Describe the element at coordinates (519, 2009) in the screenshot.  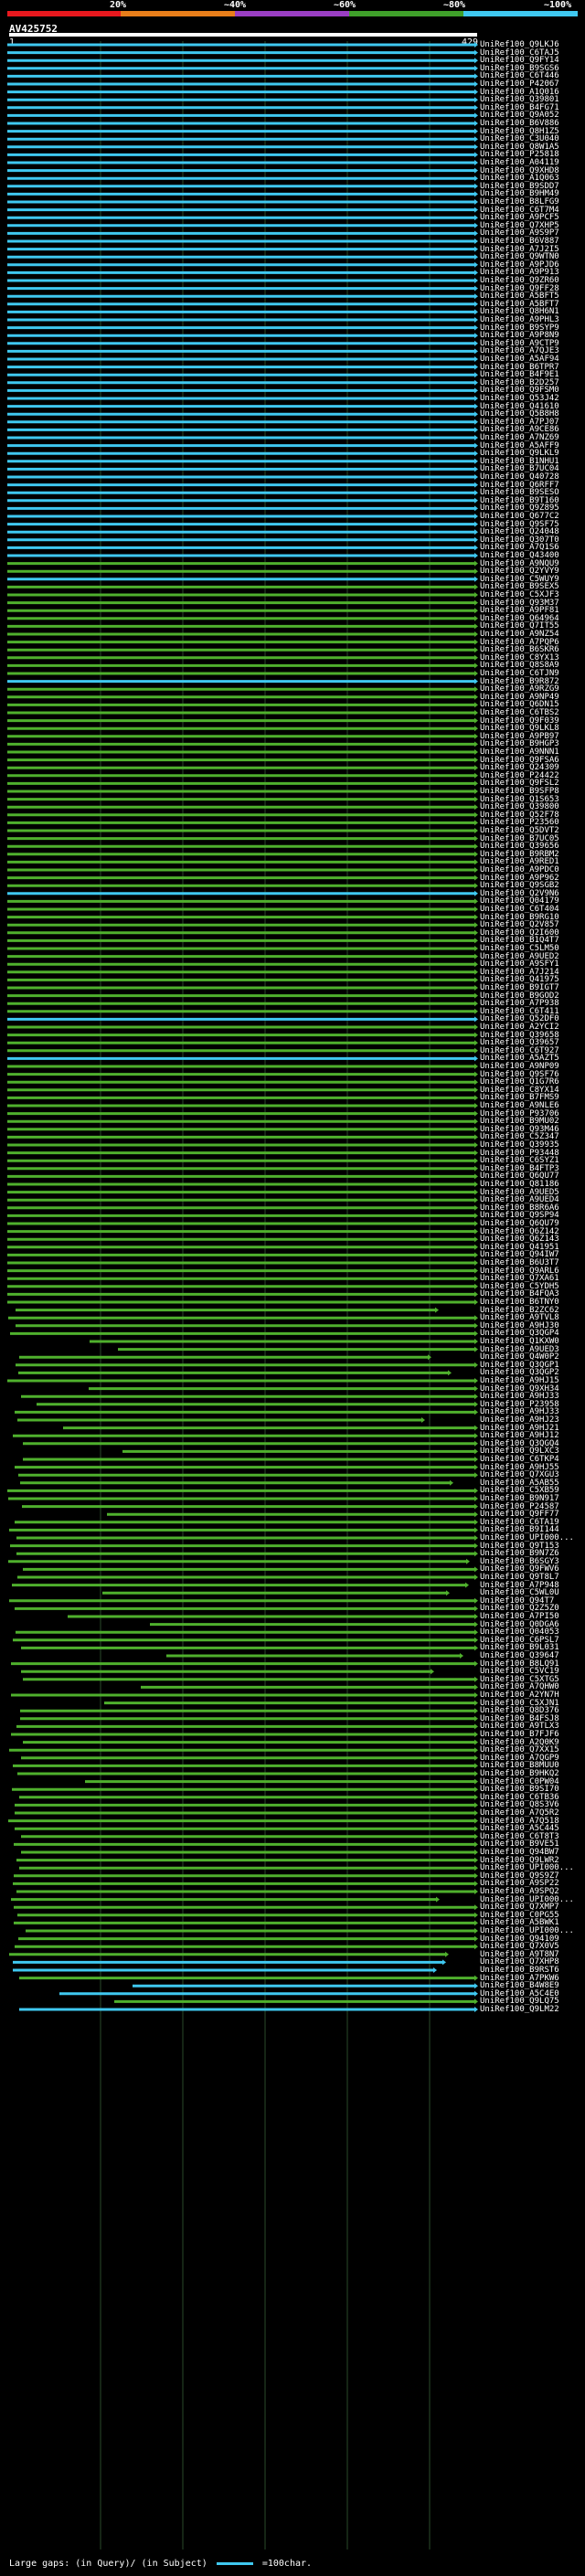
I see `hit-label: UniRef100_Q9LM22` at that location.